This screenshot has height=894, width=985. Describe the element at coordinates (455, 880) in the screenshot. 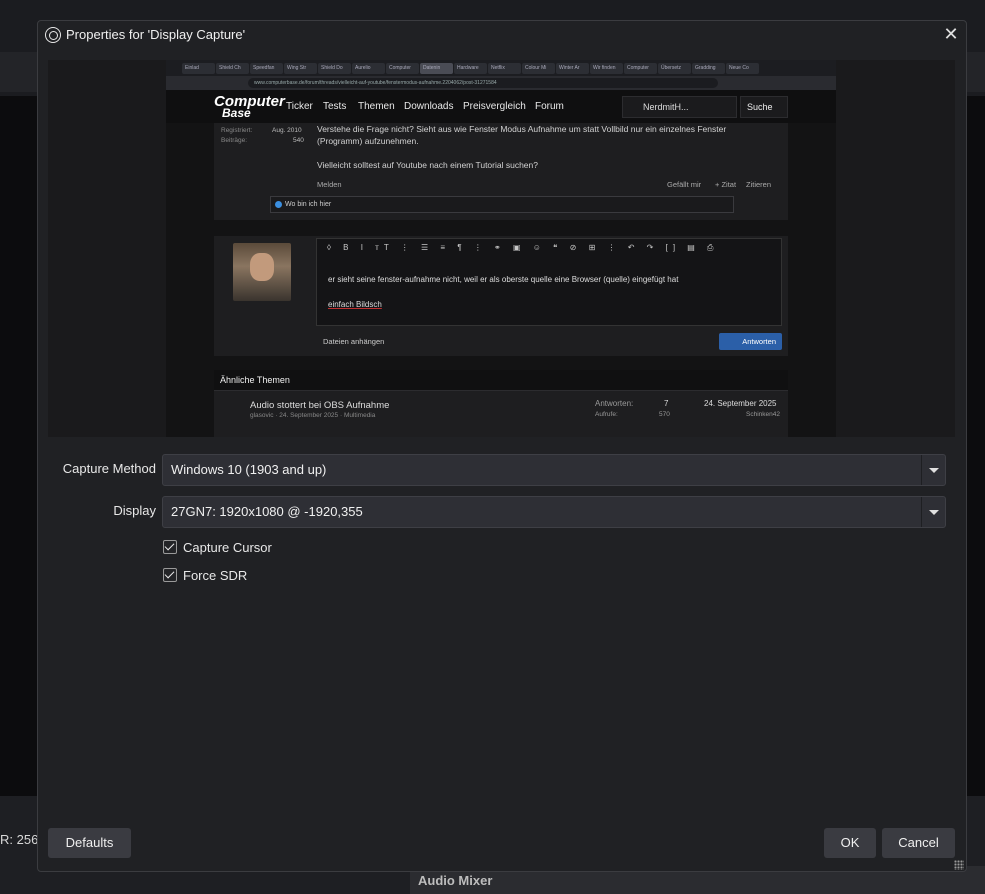

I see `audio-mixer-label: Audio Mixer` at that location.